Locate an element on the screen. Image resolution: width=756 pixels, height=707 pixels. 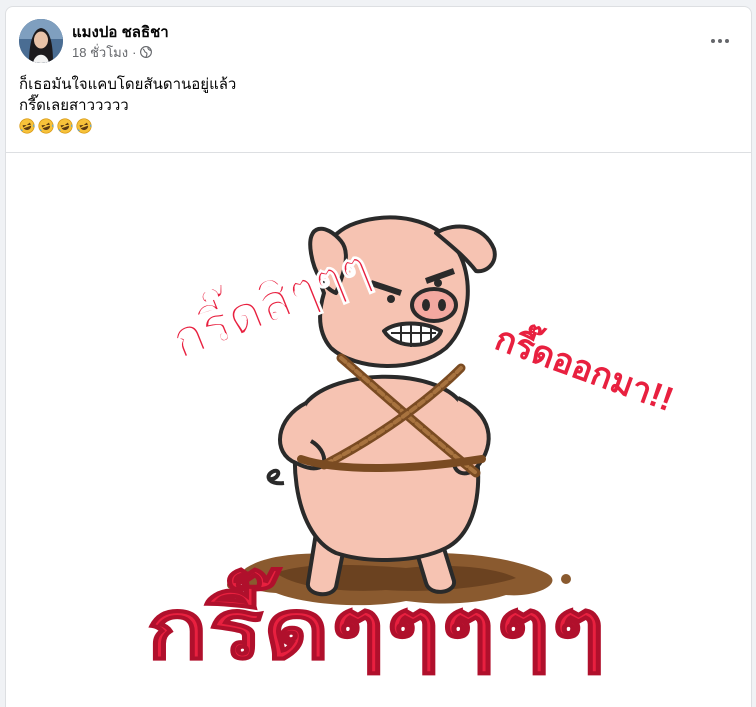
caption-bottom: กรี๊ดๆๆๆๆๆ is located at coordinates (376, 621).